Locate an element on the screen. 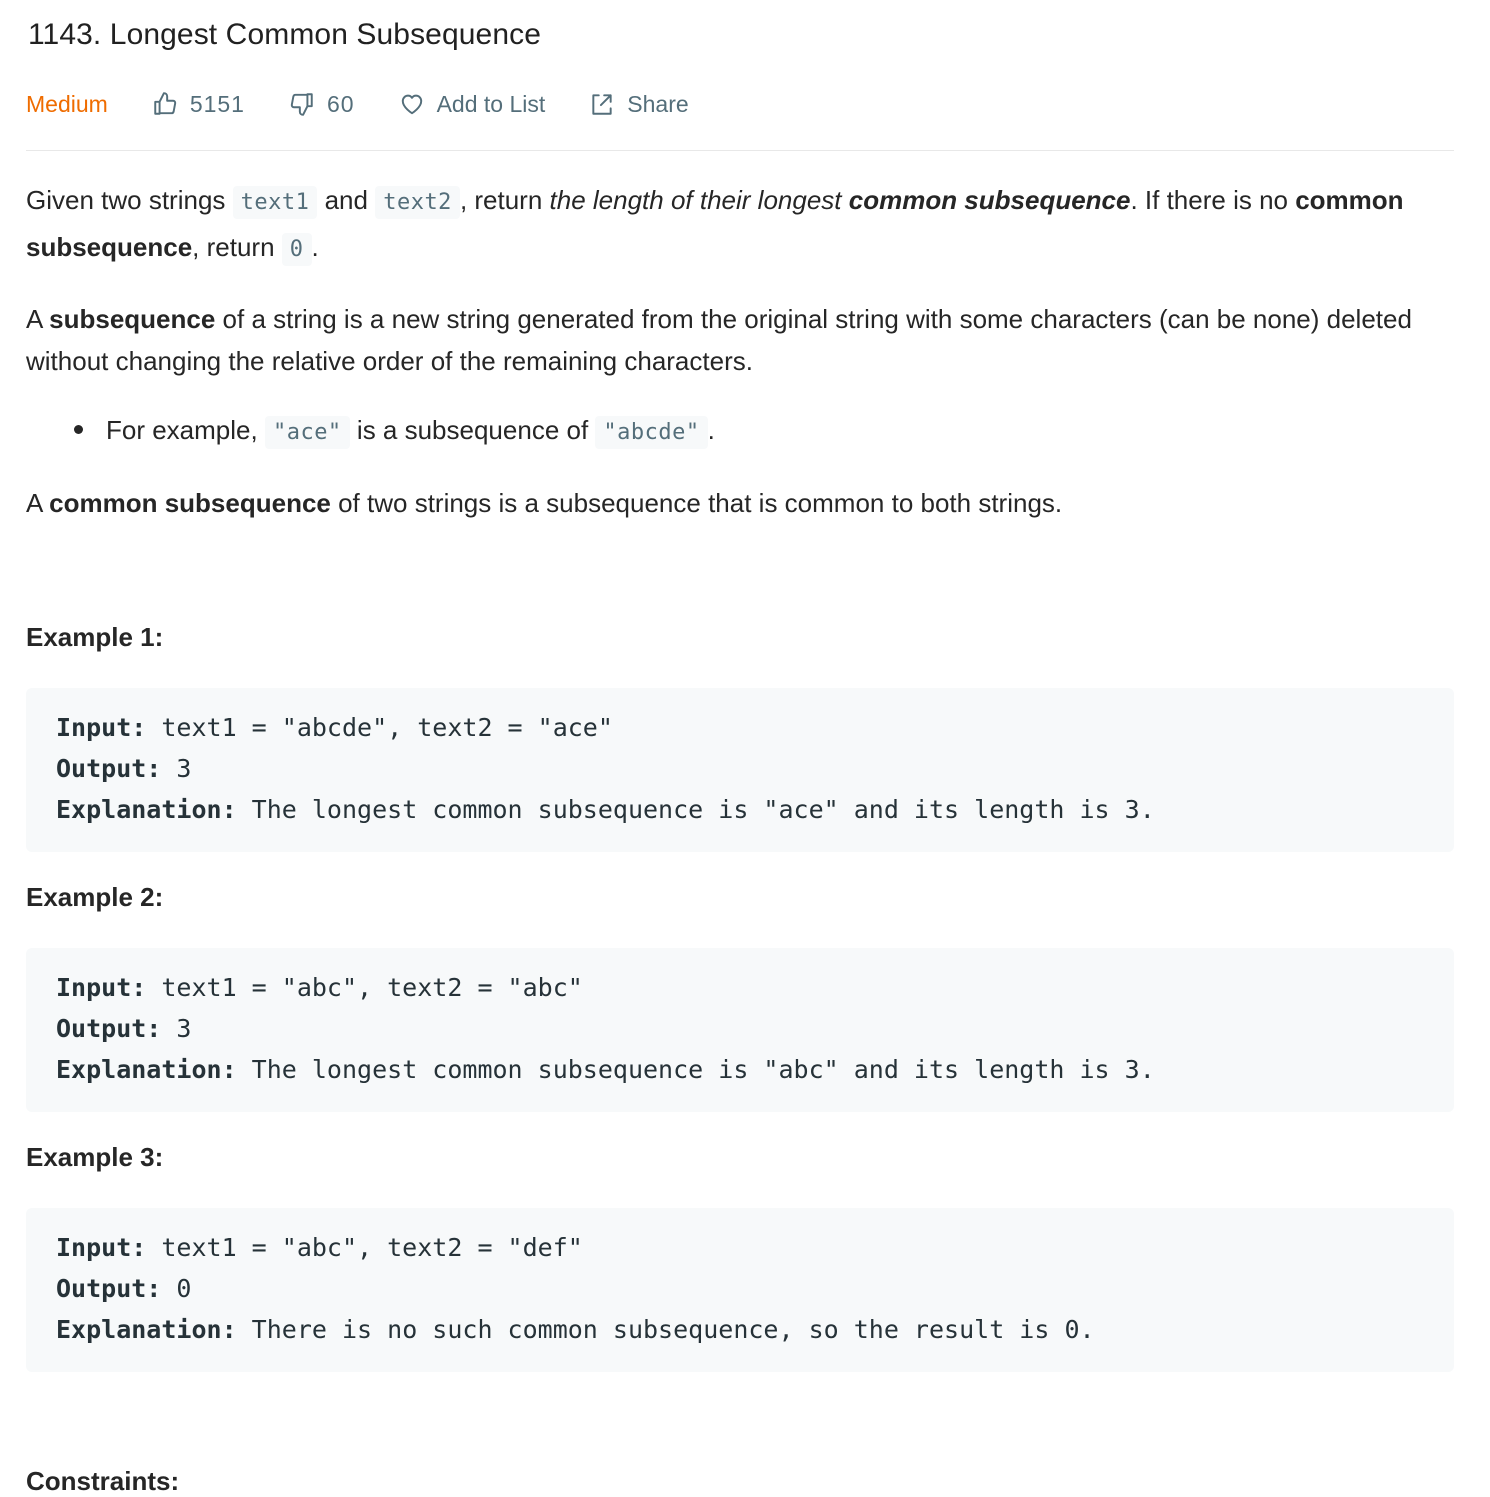 Image resolution: width=1490 pixels, height=1497 pixels. example-1-title: Example 1: is located at coordinates (95, 637).